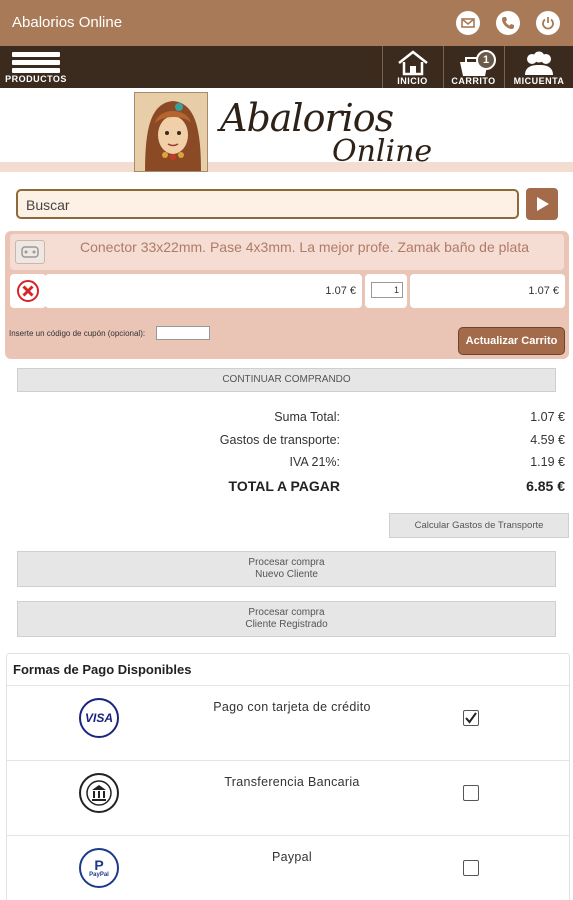 The width and height of the screenshot is (573, 900). I want to click on payment-method-name: Transferencia Bancaria, so click(292, 782).